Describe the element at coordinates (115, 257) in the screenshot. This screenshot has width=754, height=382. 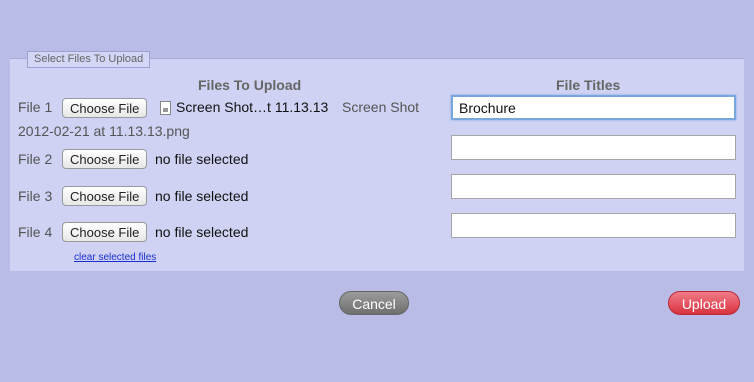
I see `clear-selected-files-link: clear selected files` at that location.